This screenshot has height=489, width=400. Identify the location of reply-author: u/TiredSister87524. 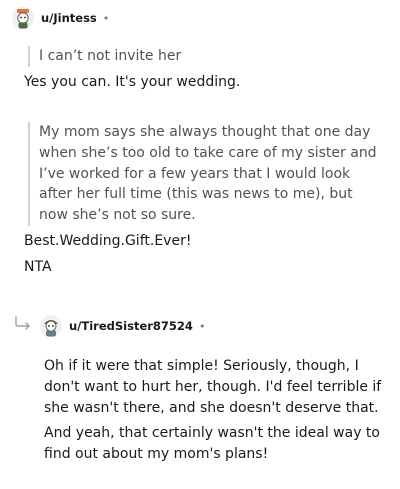
(131, 326).